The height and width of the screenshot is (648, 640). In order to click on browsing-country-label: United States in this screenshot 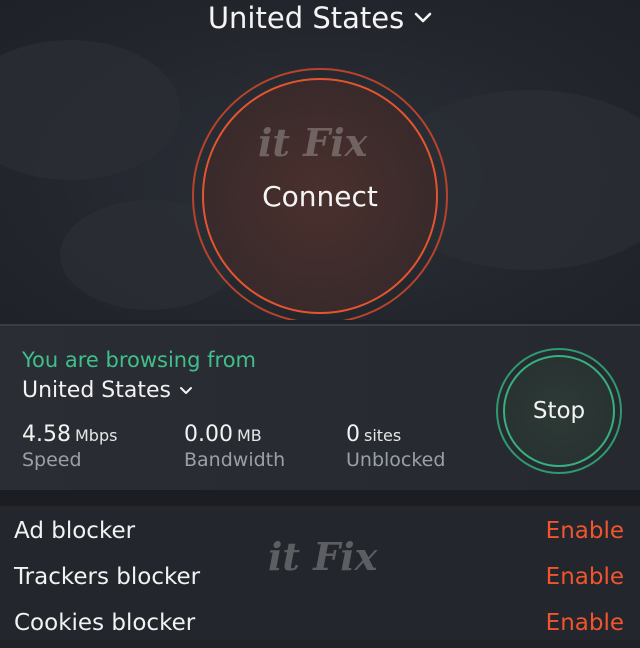, I will do `click(96, 390)`.